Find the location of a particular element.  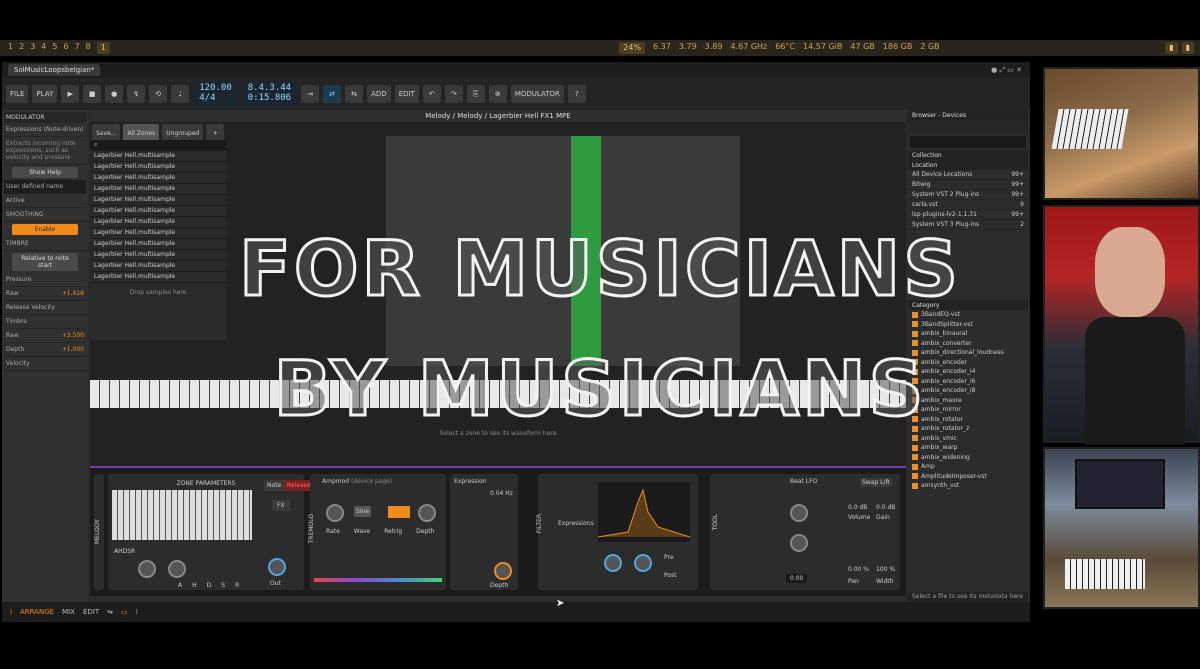

file-button: FILE is located at coordinates (17, 94).